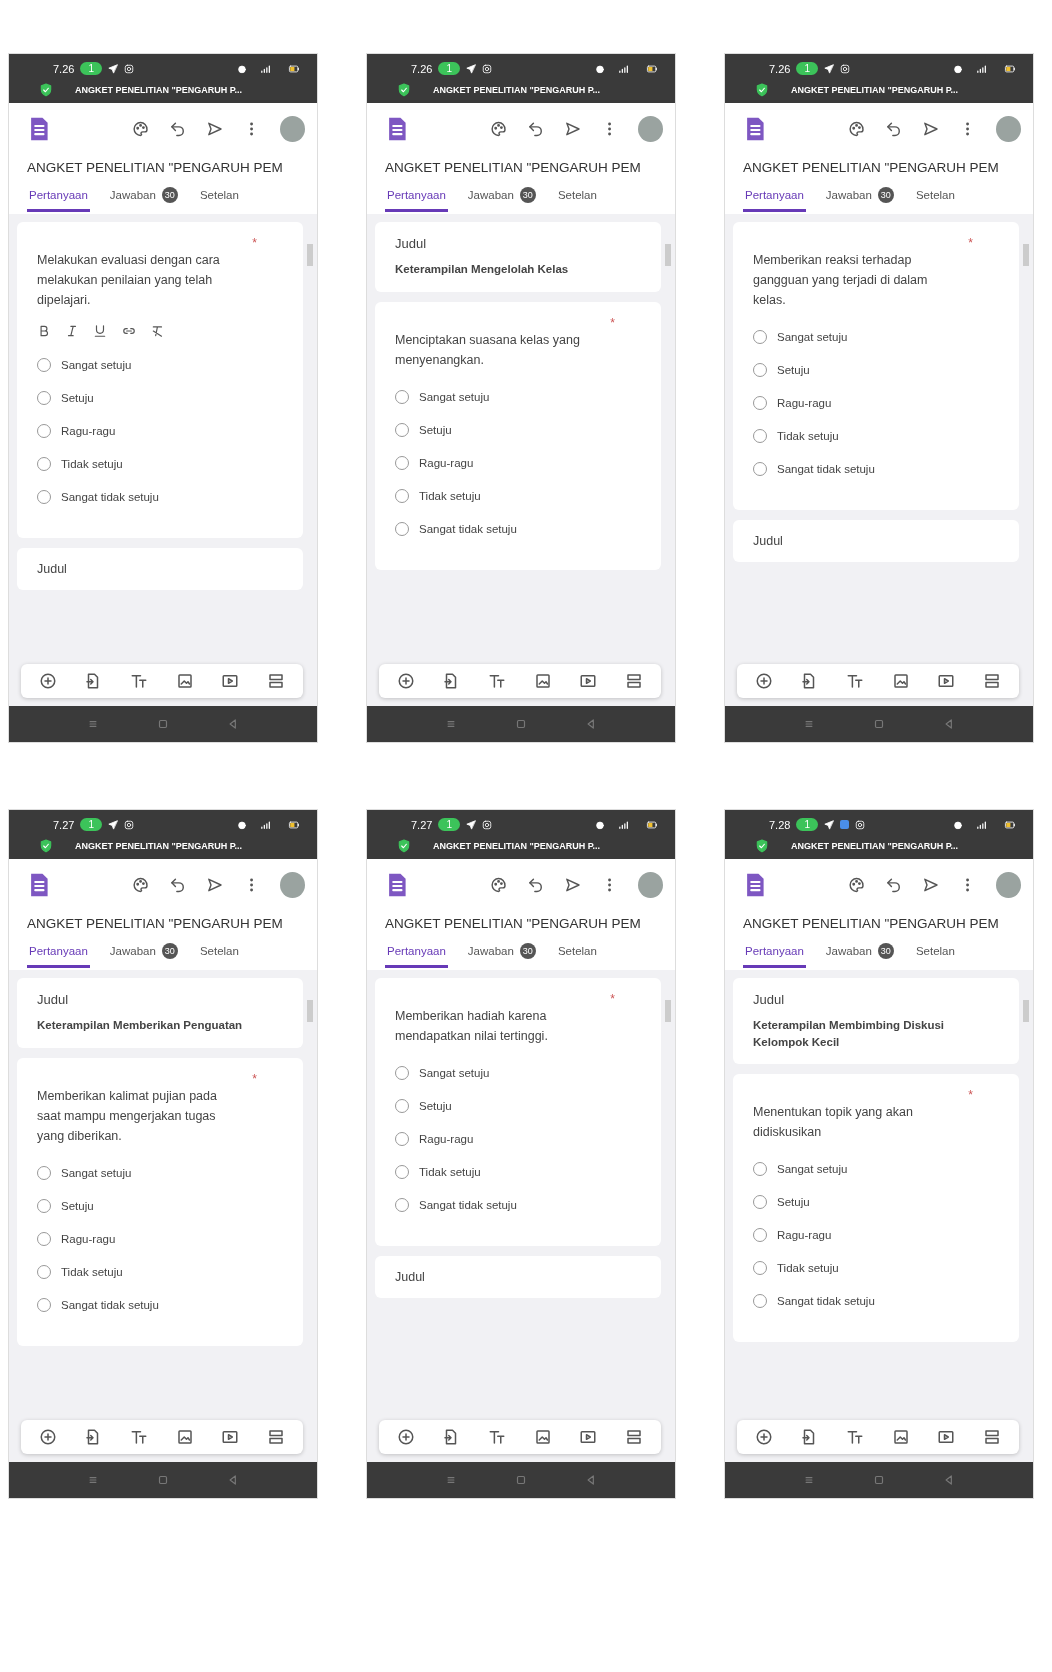  What do you see at coordinates (841, 280) in the screenshot?
I see `question-text: Memberikan reaksi terhadap gangguan yang terjadi di dalam kelas.` at bounding box center [841, 280].